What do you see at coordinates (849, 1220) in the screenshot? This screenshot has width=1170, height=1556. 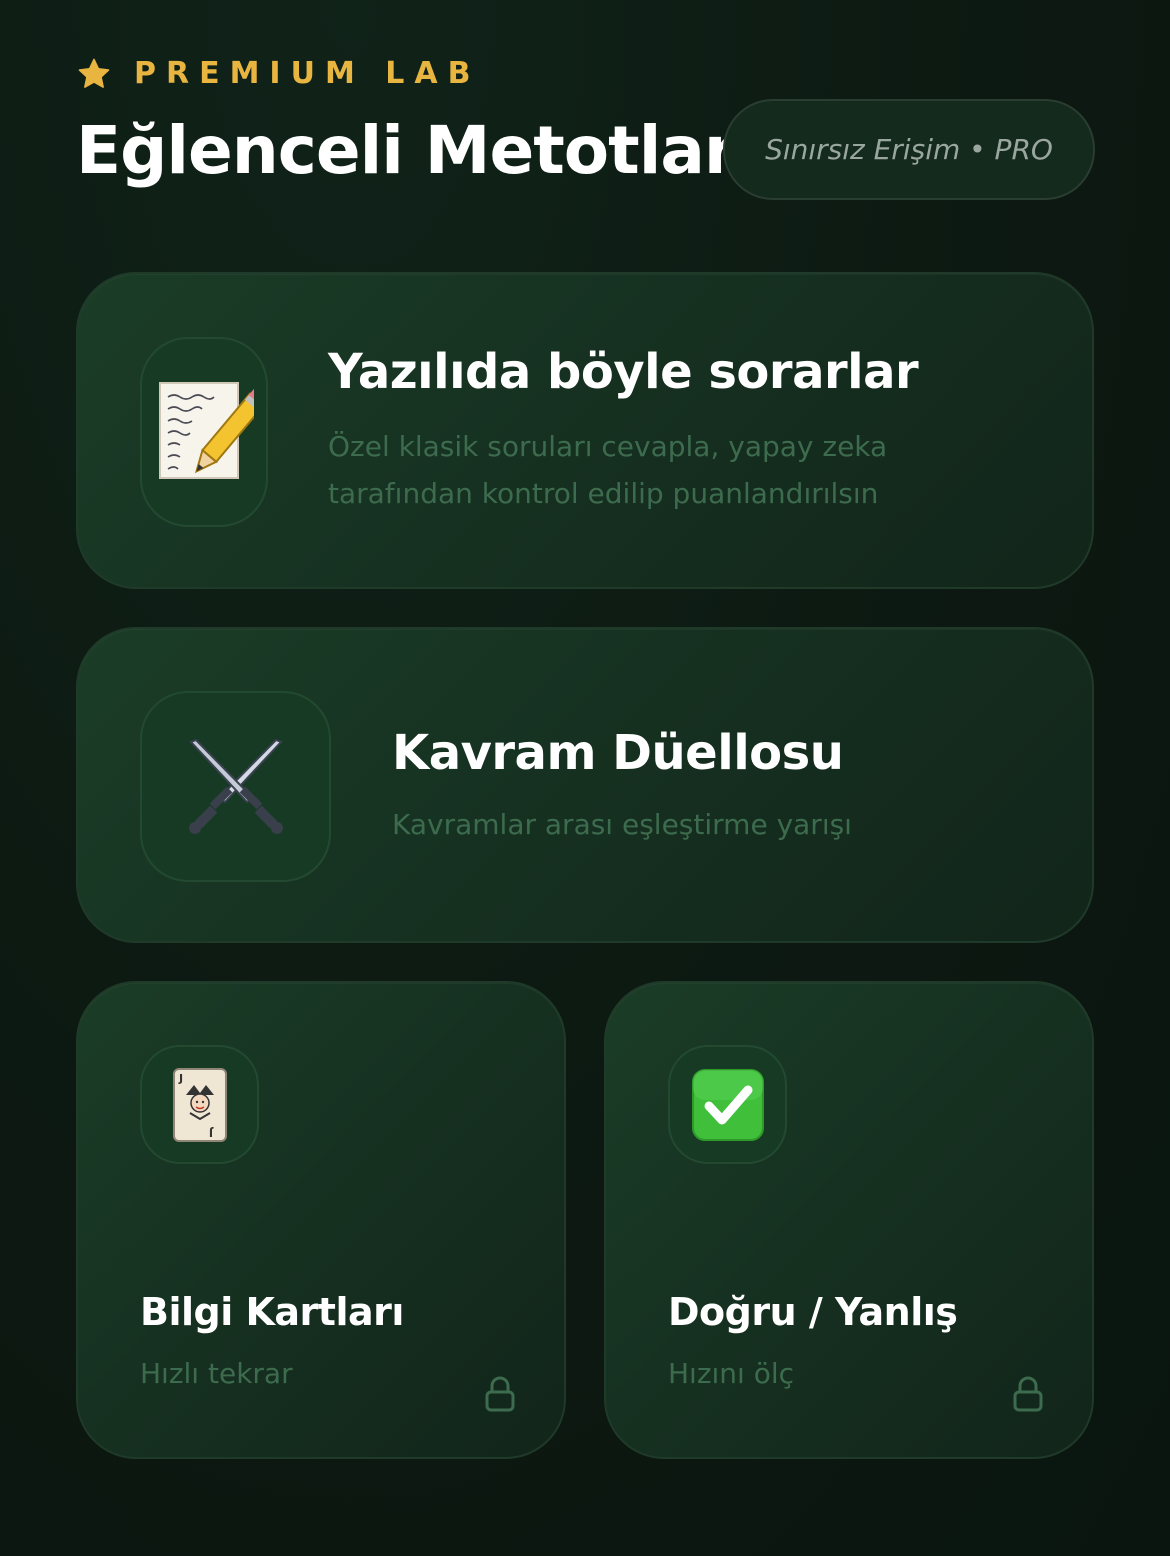 I see `method-card-true-false: Doğru / Yanlış Hızını ölç` at bounding box center [849, 1220].